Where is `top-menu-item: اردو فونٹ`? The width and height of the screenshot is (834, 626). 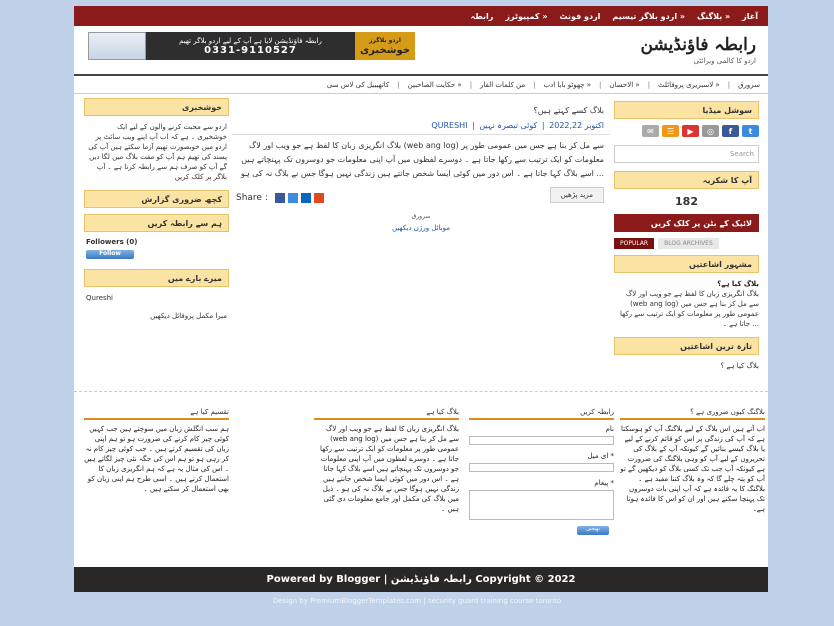
top-menu-item: اردو فونٹ is located at coordinates (579, 16).